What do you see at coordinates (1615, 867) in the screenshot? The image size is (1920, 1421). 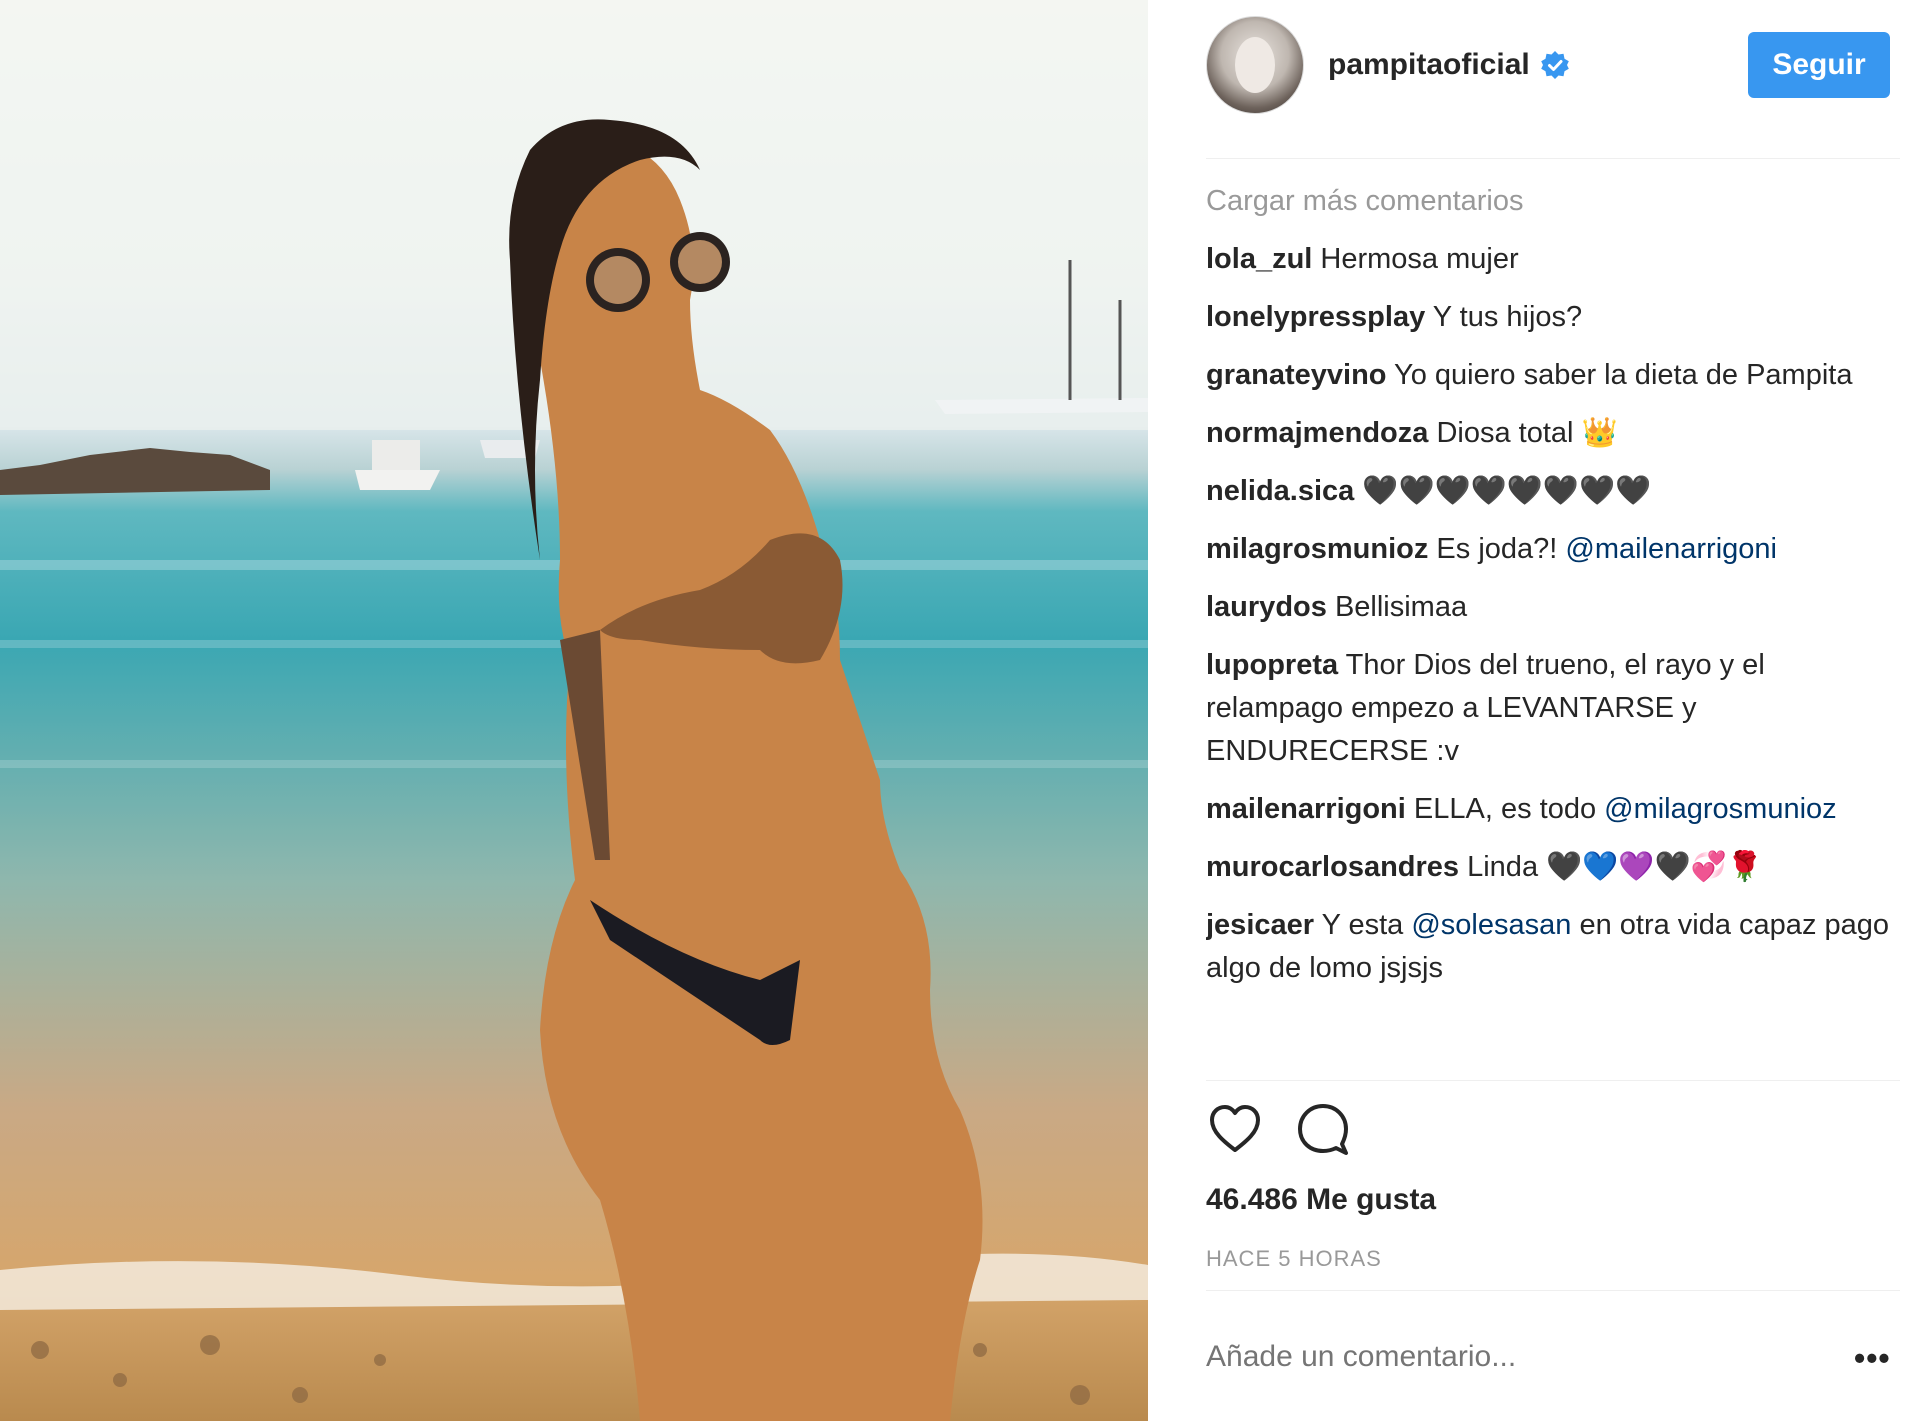 I see `comment-text: Linda 🖤💙💜🖤💞🌹` at bounding box center [1615, 867].